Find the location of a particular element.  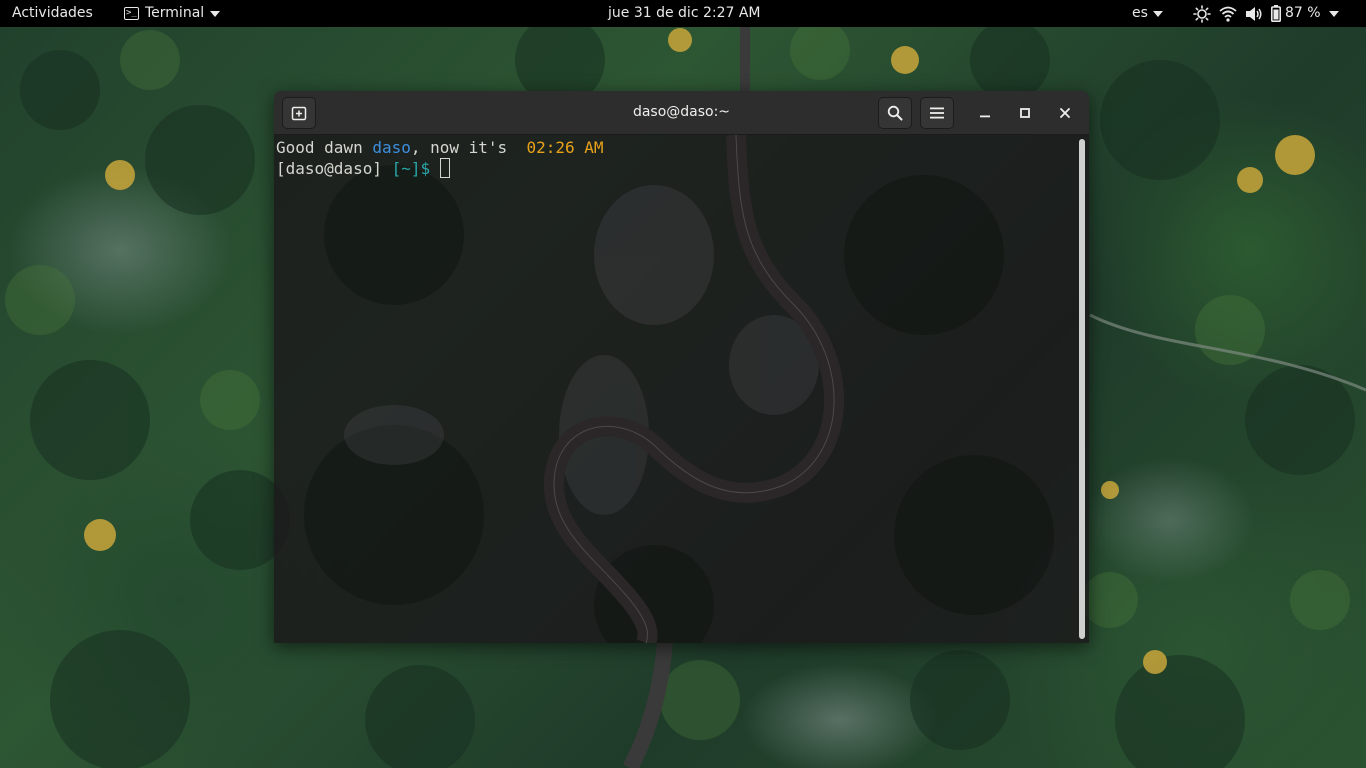

clock: jue 31 de dic 2:27 AM is located at coordinates (684, 13).